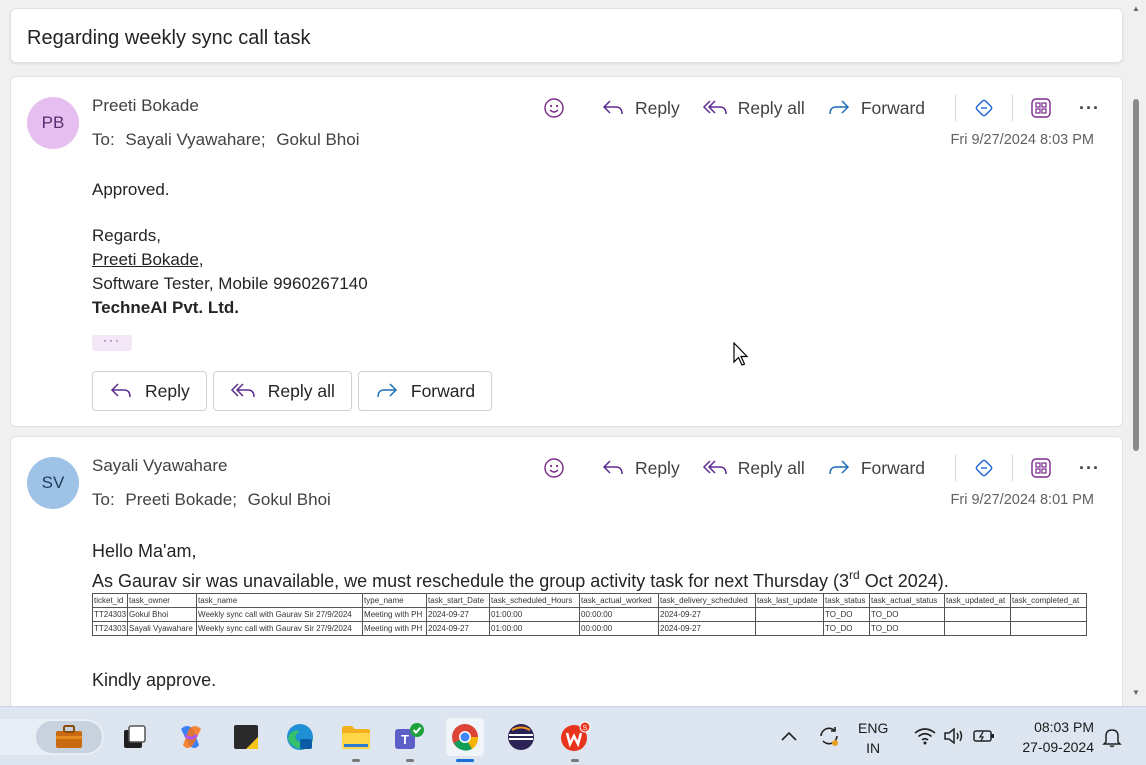  Describe the element at coordinates (410, 740) in the screenshot. I see `teams-icon: T` at that location.